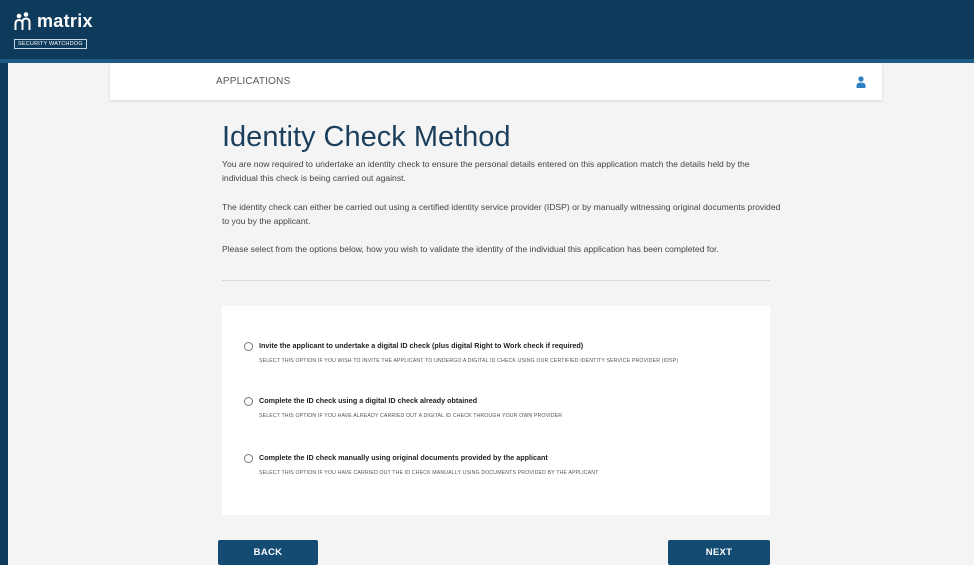 This screenshot has width=974, height=565. Describe the element at coordinates (248, 401) in the screenshot. I see `radio-digital-id-obtained` at that location.